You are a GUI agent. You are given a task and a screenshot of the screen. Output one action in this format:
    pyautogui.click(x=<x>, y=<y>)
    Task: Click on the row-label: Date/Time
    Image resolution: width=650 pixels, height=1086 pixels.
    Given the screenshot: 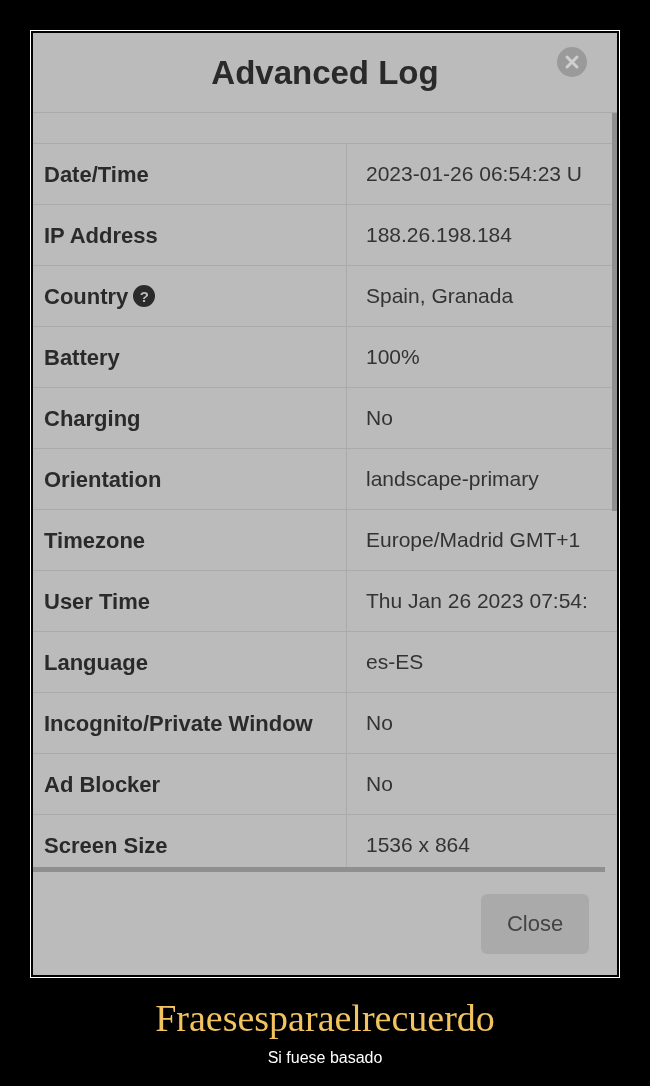 What is the action you would take?
    pyautogui.click(x=96, y=174)
    